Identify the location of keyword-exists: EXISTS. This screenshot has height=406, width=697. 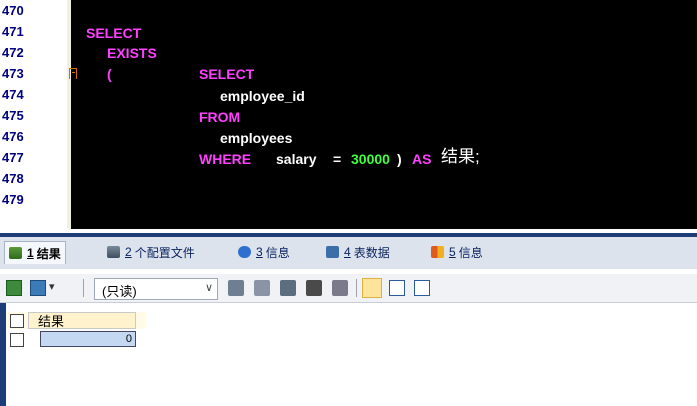
(132, 53).